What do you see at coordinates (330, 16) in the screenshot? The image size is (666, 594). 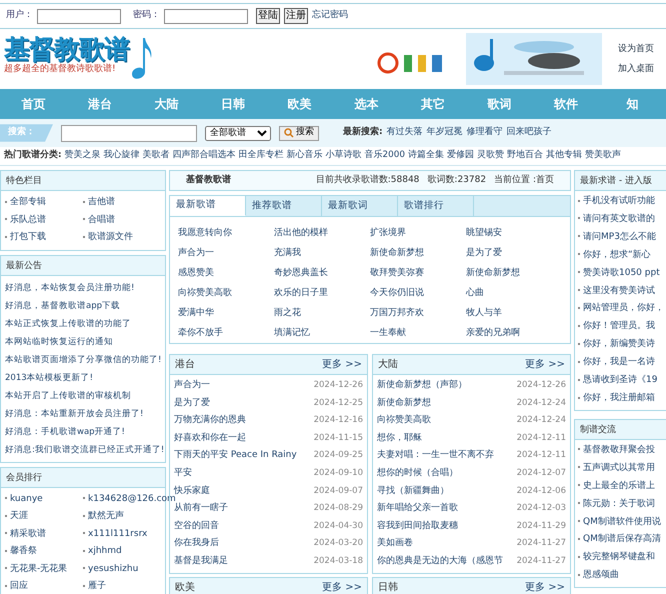 I see `forgot-password-link: 忘记密码` at bounding box center [330, 16].